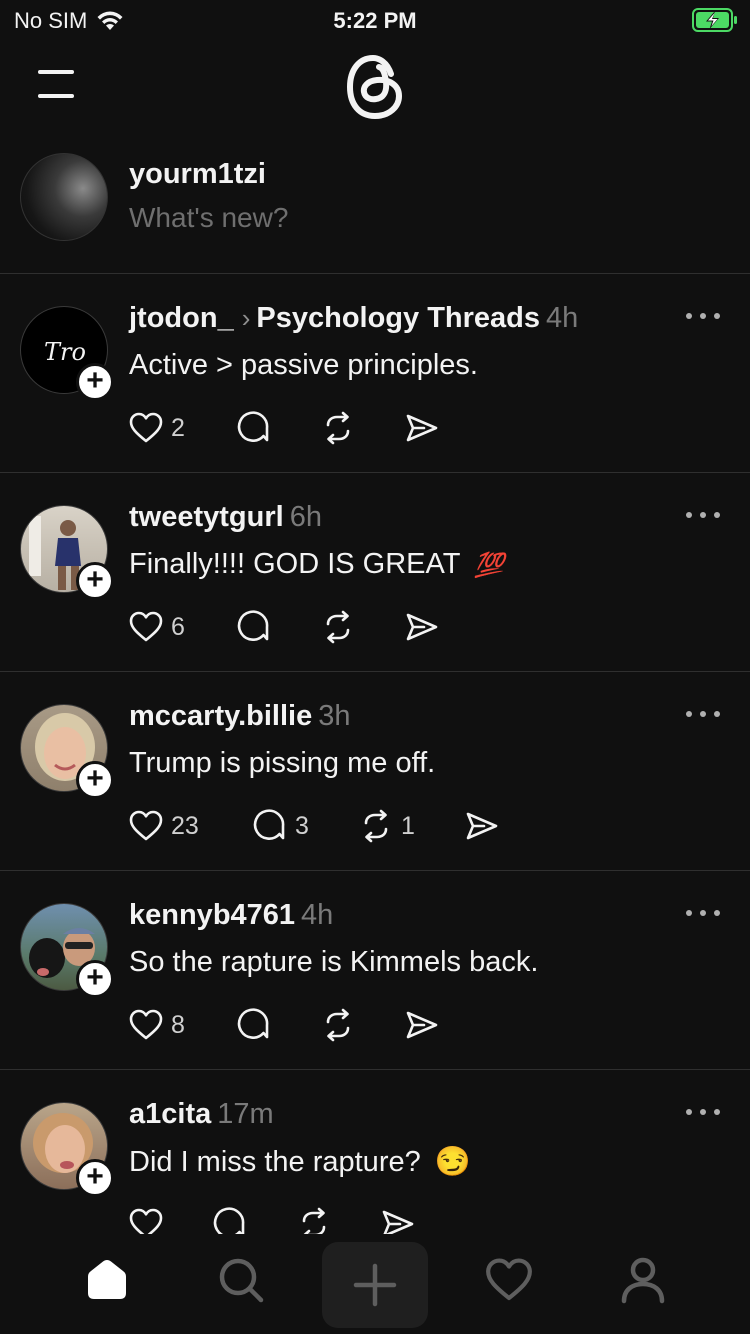 The height and width of the screenshot is (1334, 750). I want to click on post-username: jtodon_, so click(181, 318).